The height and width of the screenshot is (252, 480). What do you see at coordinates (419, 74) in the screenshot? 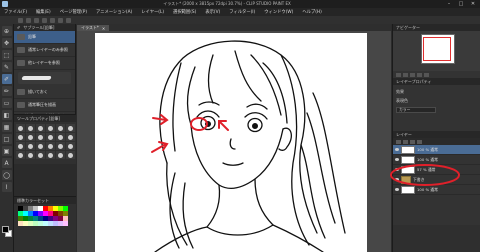
I see `rotate-icon` at bounding box center [419, 74].